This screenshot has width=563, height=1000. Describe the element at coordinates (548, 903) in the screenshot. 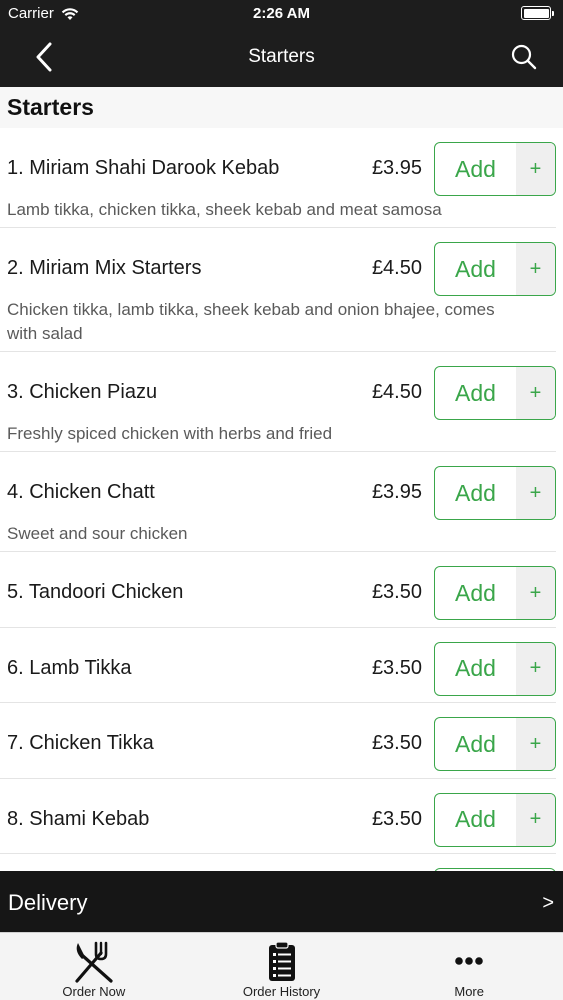

I see `chevron-right-icon: >` at that location.